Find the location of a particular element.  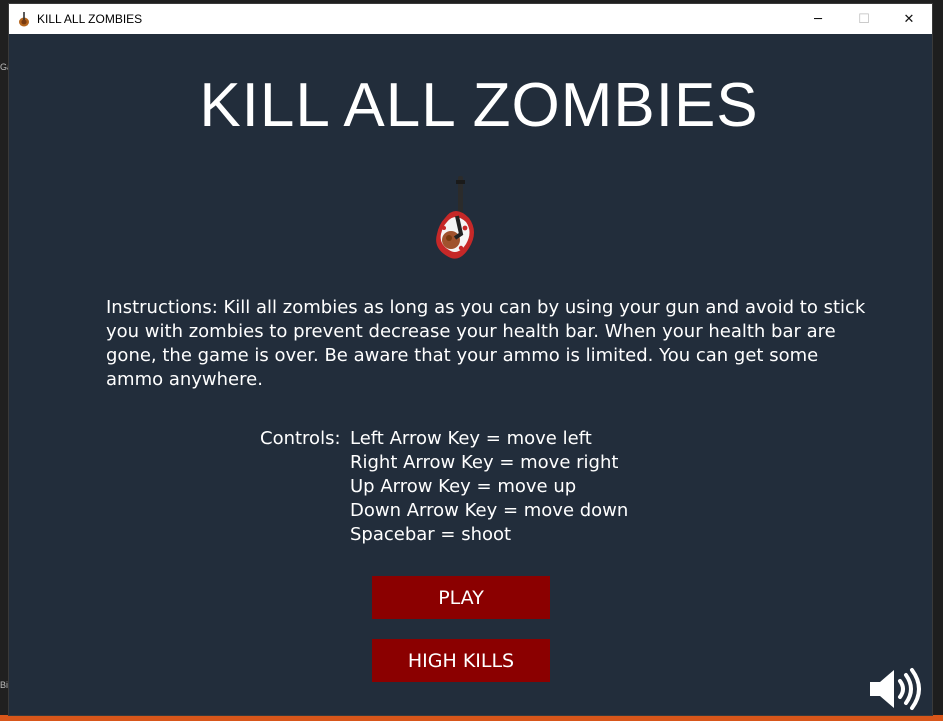

speaker-volume-icon is located at coordinates (896, 689).